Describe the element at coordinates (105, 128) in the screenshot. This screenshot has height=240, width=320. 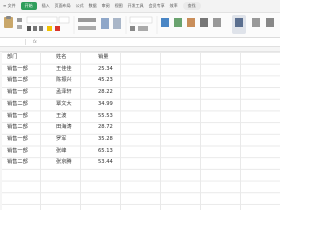
I see `cell-sales: 28.72` at that location.